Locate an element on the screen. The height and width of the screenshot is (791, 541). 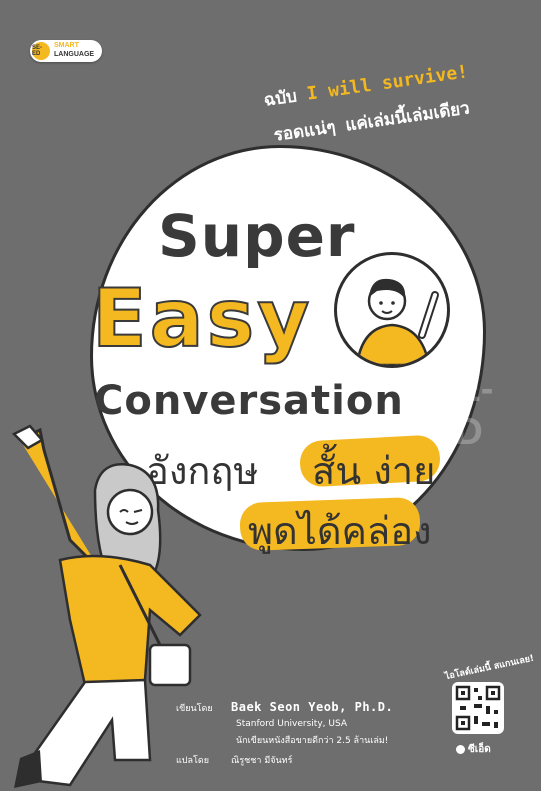
title-word-easy: Easy is located at coordinates (202, 318).